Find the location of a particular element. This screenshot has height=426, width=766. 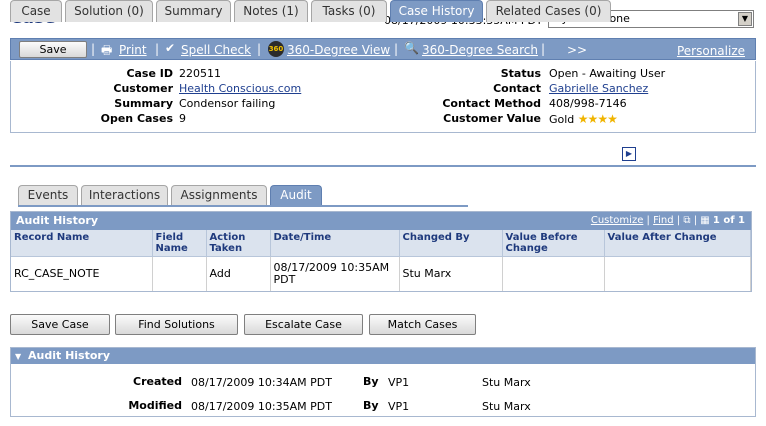

tab-related-cases: Related Cases (0) is located at coordinates (548, 11).